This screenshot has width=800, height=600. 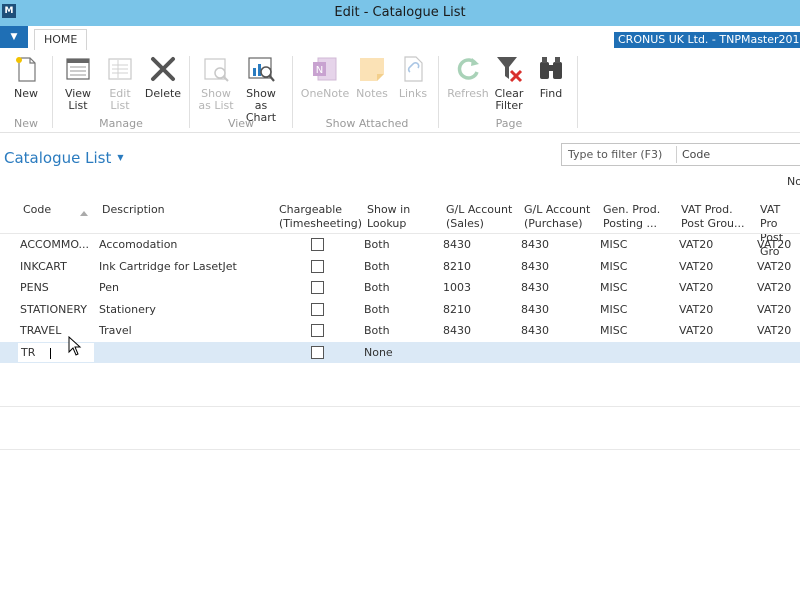 What do you see at coordinates (43, 266) in the screenshot?
I see `cell-code: INKCART` at bounding box center [43, 266].